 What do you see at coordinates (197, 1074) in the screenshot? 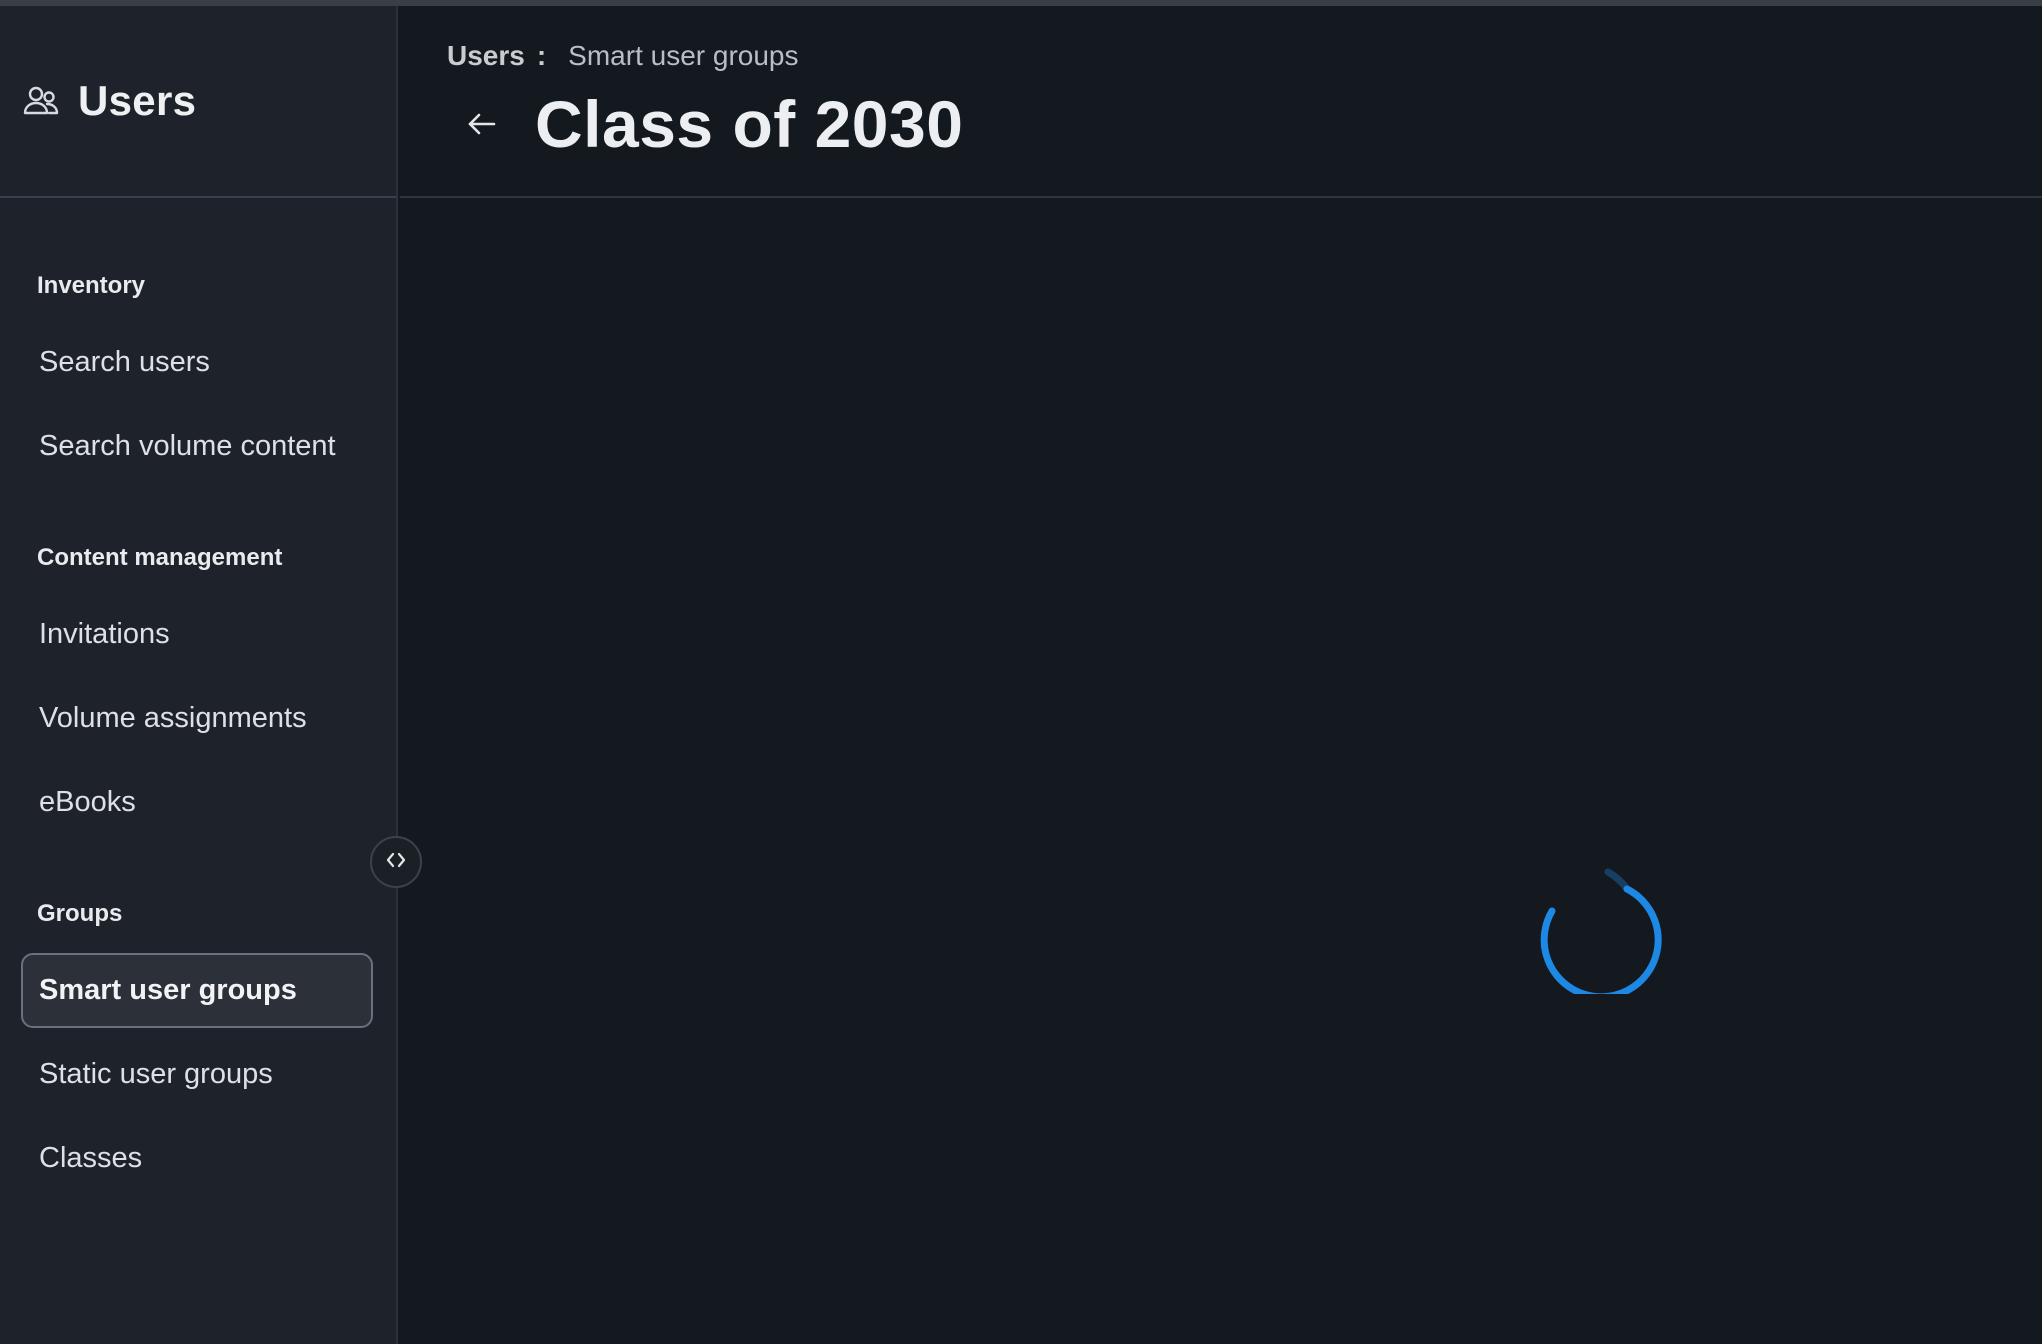
I see `sidebar-item-static-user-groups: Static user groups` at bounding box center [197, 1074].